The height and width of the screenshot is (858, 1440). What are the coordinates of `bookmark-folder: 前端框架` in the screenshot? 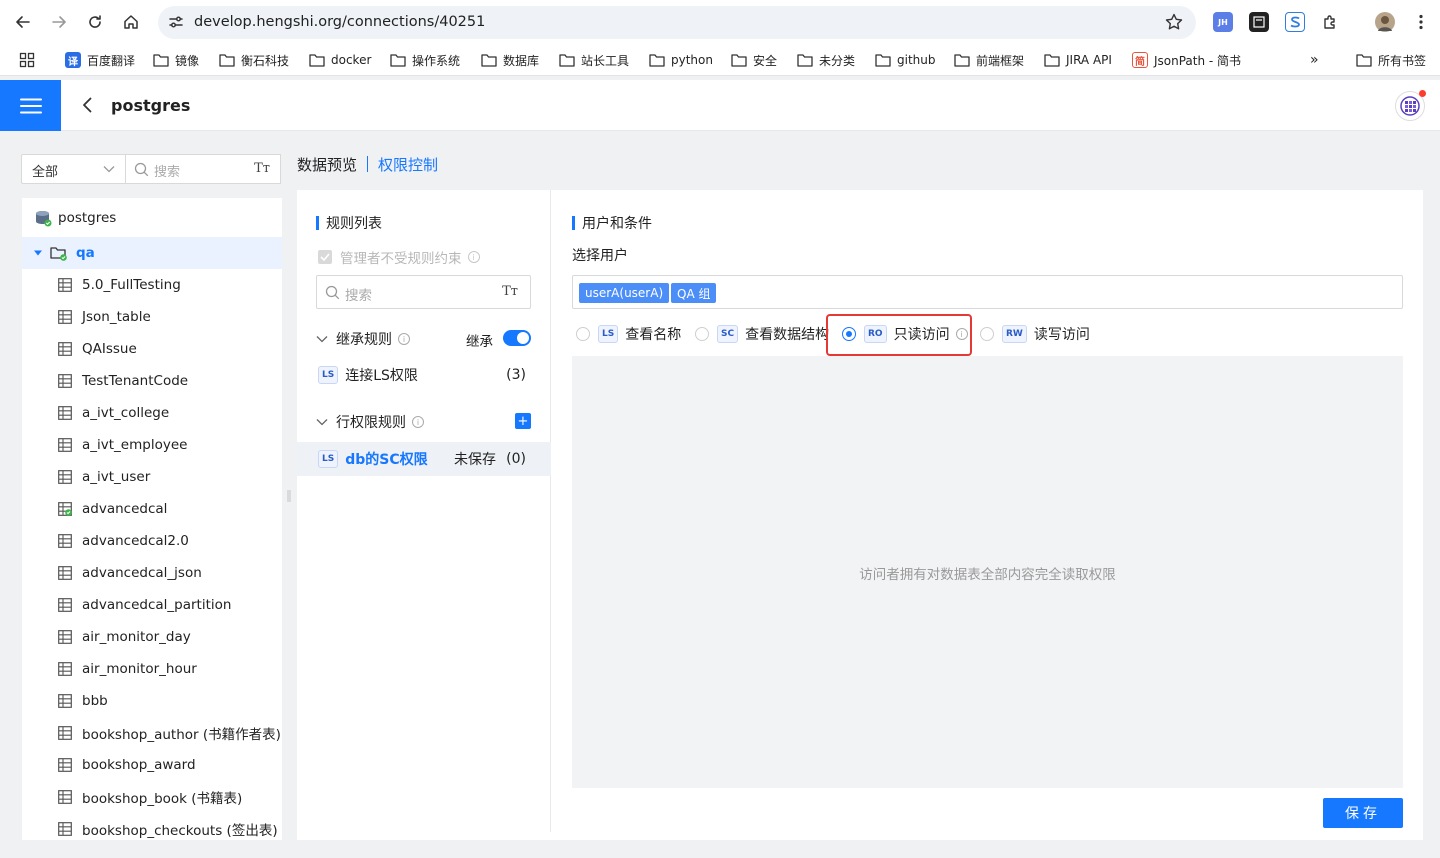 It's located at (989, 60).